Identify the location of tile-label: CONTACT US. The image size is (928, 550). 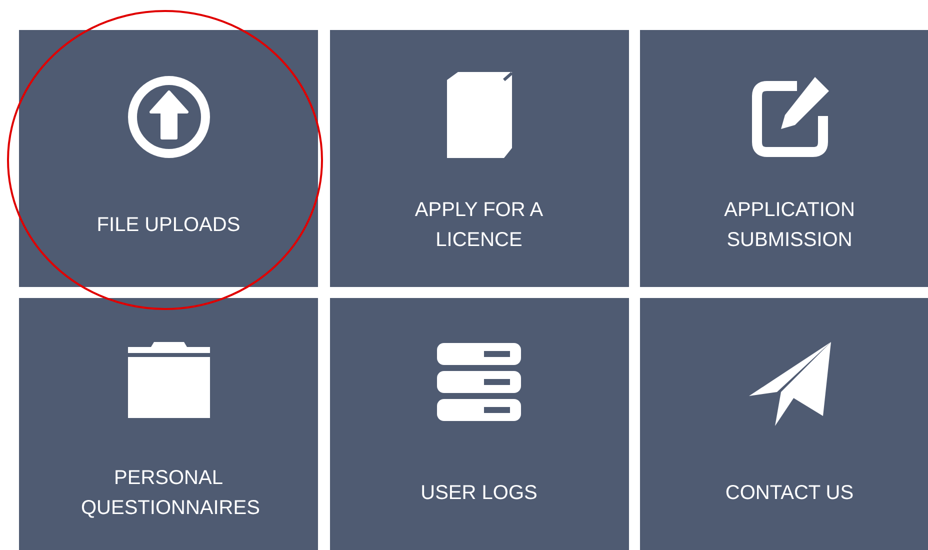
(789, 493).